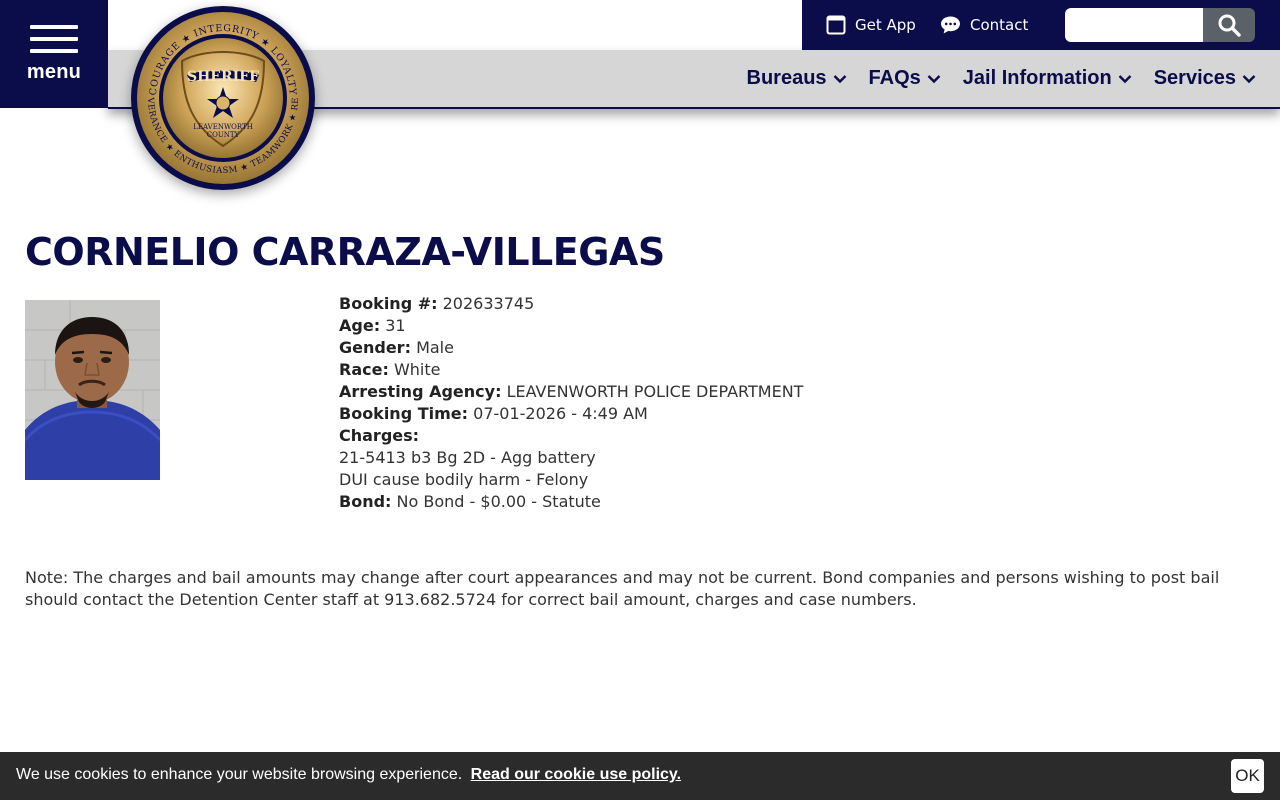 The width and height of the screenshot is (1280, 800). Describe the element at coordinates (999, 25) in the screenshot. I see `contact-label: Contact` at that location.